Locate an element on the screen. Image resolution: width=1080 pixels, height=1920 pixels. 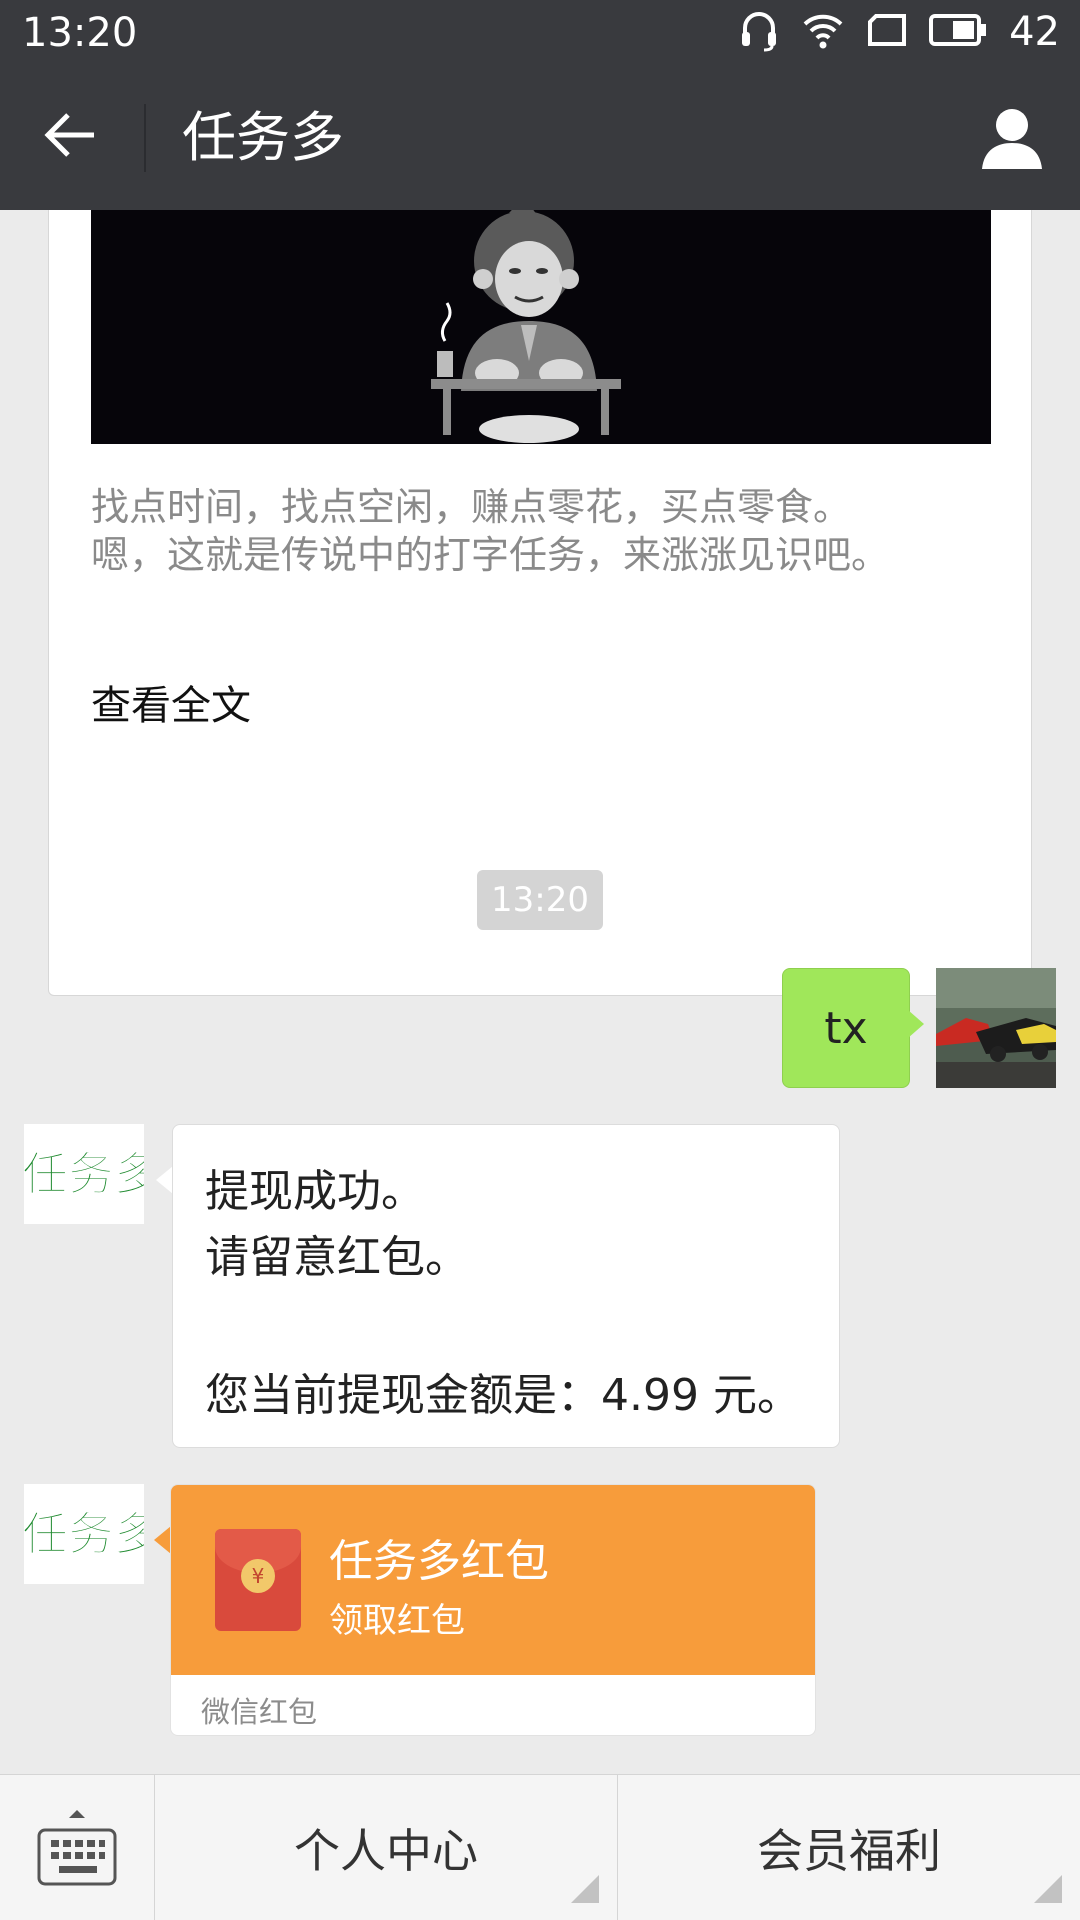
wifi-icon is located at coordinates (823, 32).